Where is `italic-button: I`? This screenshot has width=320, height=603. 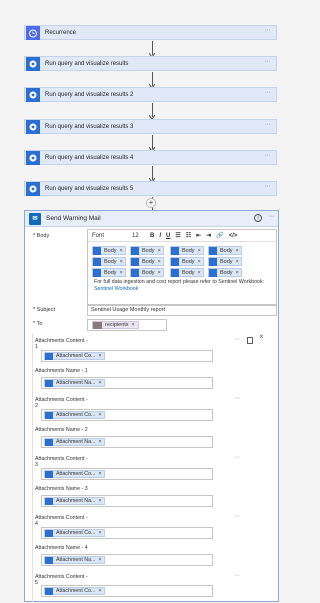 italic-button: I is located at coordinates (160, 236).